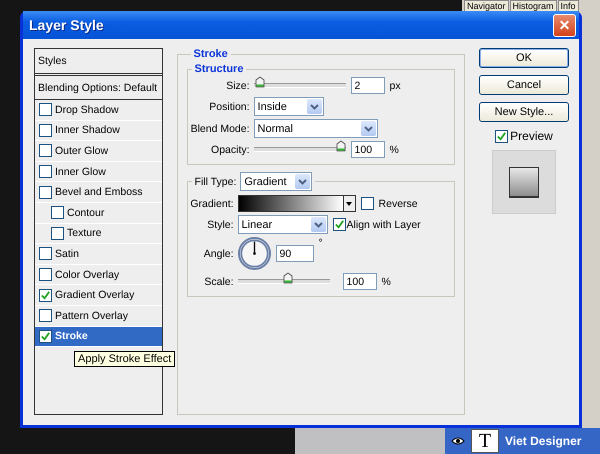 The height and width of the screenshot is (454, 600). I want to click on layer-name: Viet Designer, so click(543, 441).